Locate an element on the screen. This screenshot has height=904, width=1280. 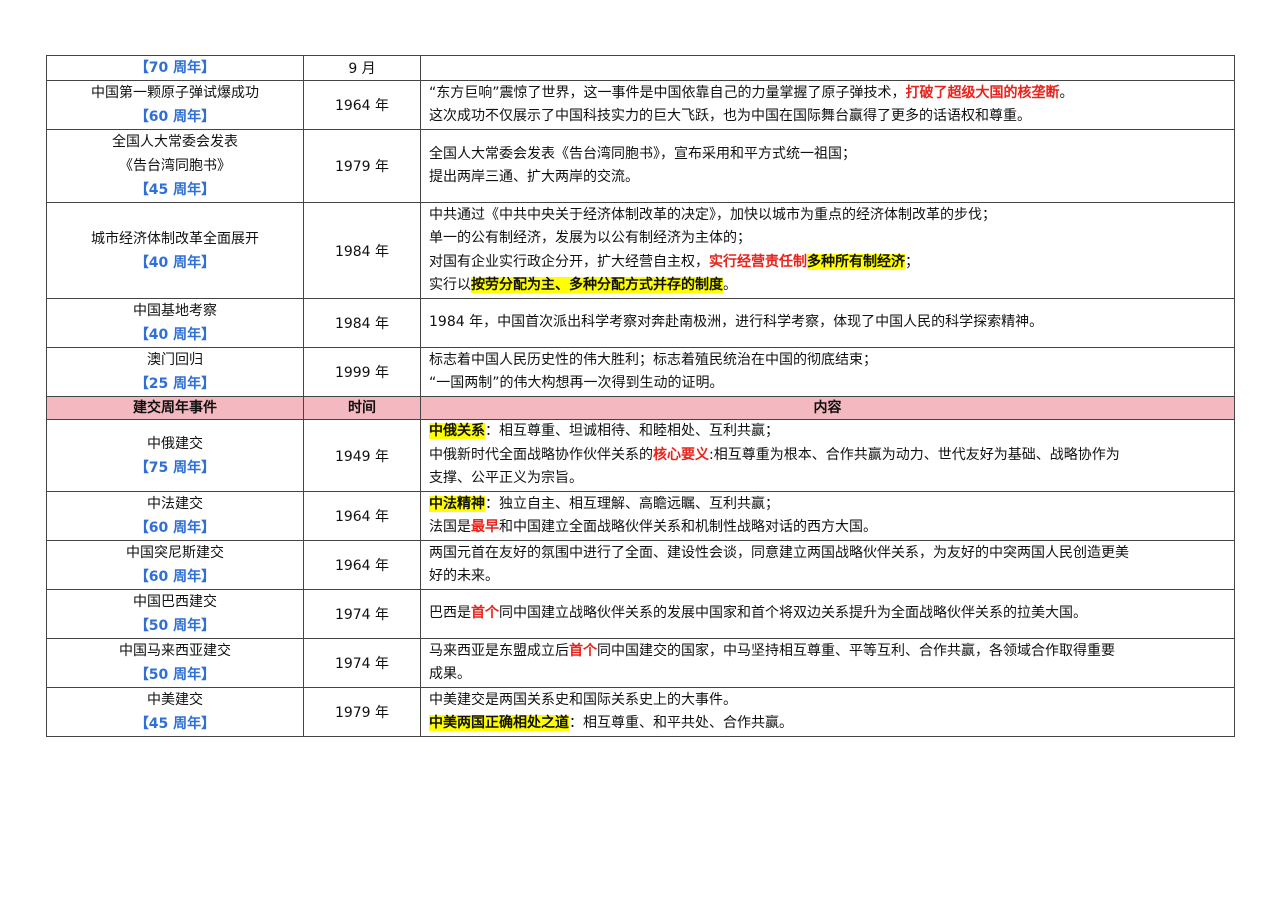
event-cell: 中国突尼斯建交 【60 周年】 is located at coordinates (175, 565).